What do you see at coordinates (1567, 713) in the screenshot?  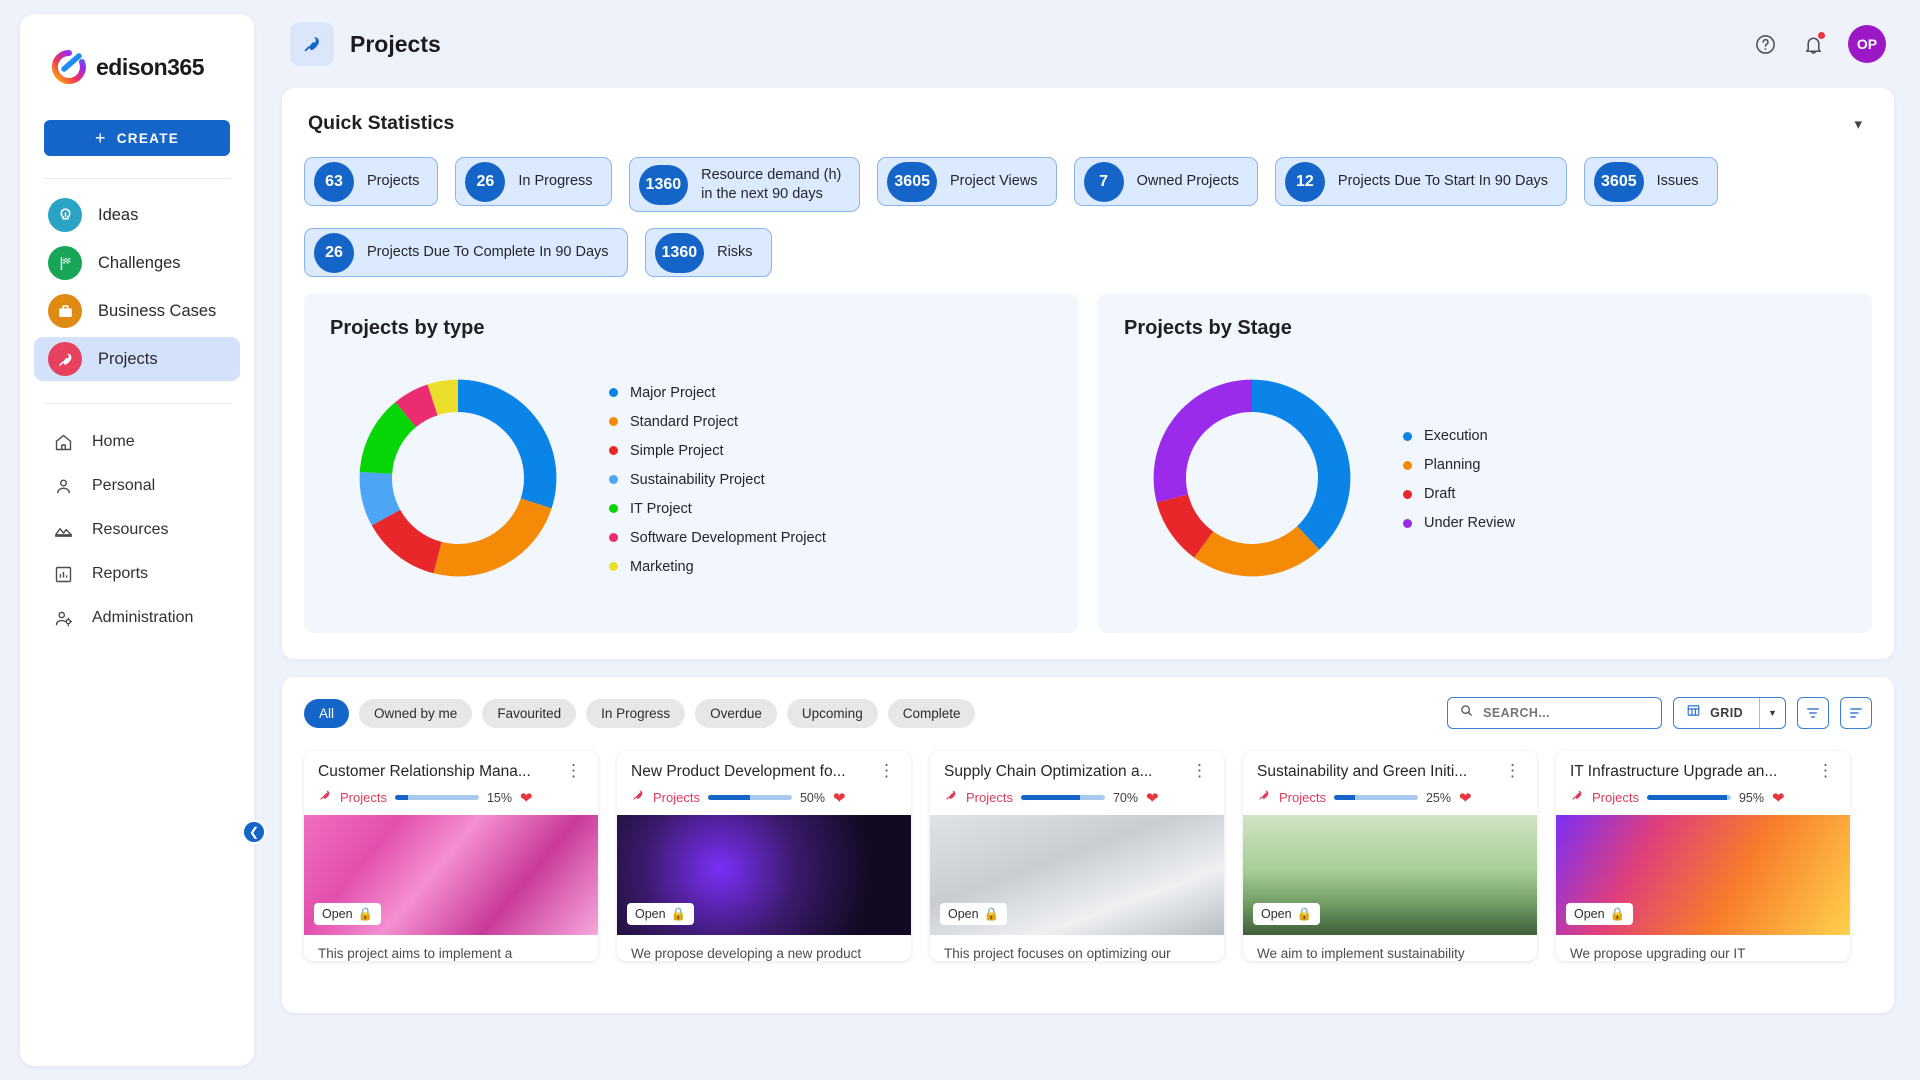 I see `search-input` at bounding box center [1567, 713].